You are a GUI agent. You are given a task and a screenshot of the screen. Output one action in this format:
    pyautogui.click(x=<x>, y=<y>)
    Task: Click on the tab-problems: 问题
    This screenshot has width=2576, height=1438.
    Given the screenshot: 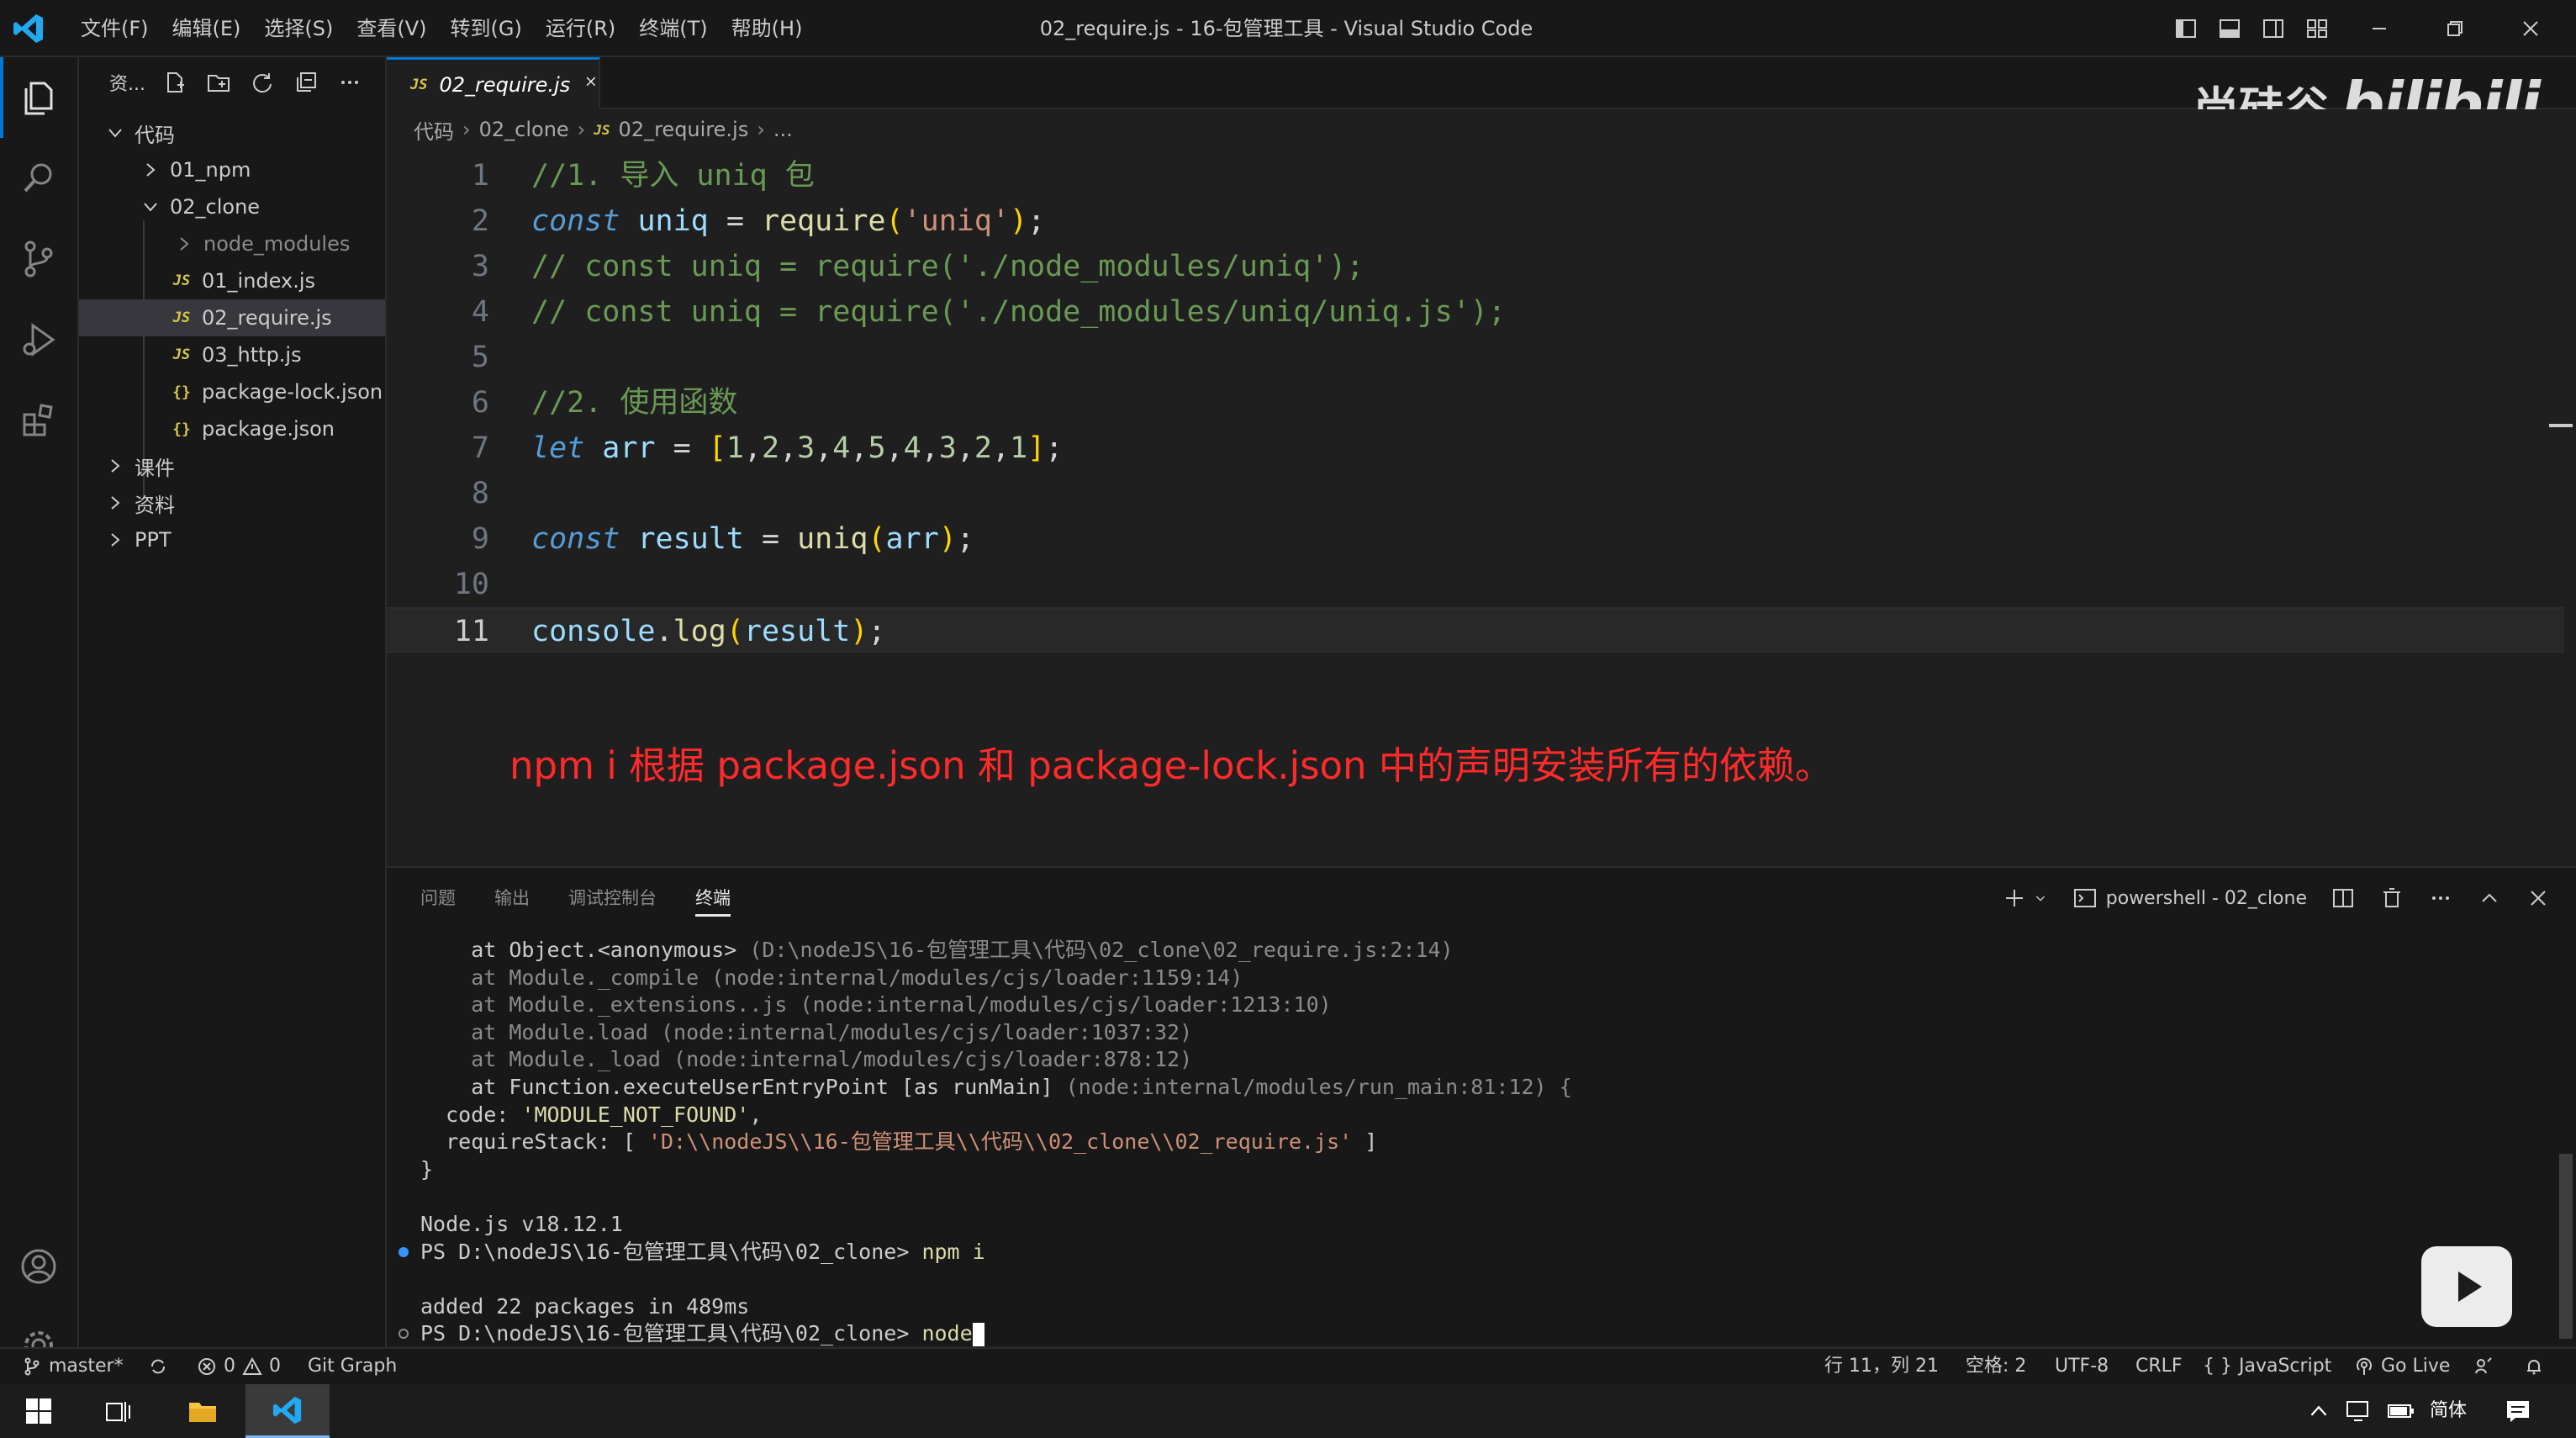 What is the action you would take?
    pyautogui.click(x=438, y=898)
    